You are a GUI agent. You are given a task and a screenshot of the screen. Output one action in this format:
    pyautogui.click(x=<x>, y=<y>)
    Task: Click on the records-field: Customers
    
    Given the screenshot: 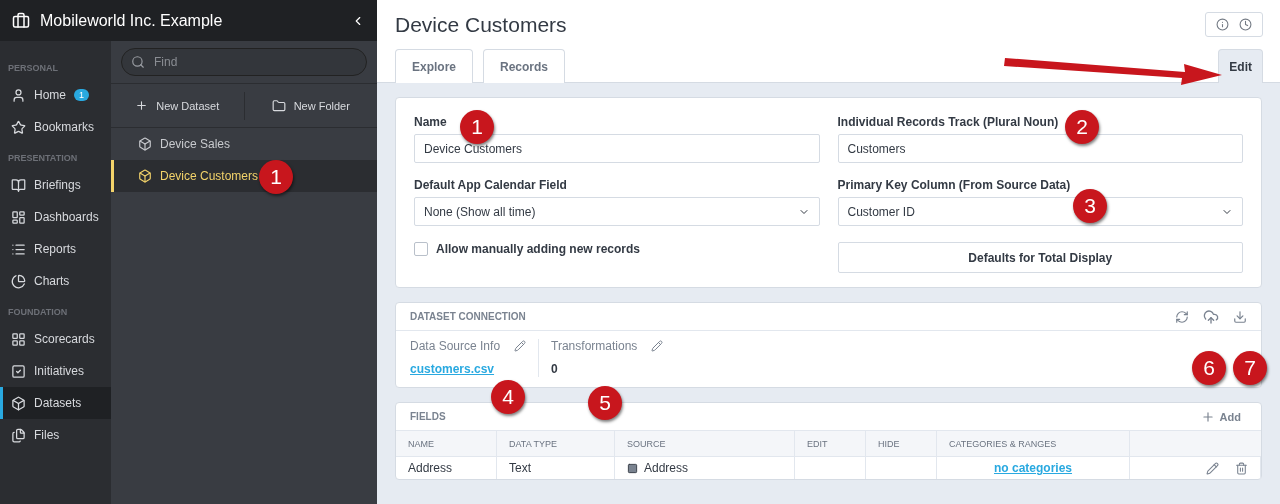 What is the action you would take?
    pyautogui.click(x=1040, y=148)
    